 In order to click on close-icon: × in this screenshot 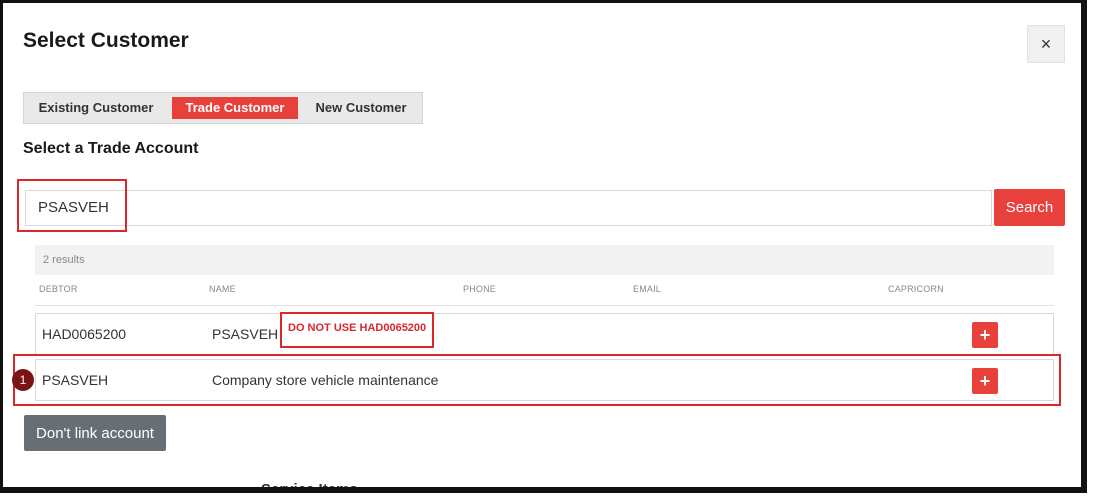, I will do `click(1046, 43)`.